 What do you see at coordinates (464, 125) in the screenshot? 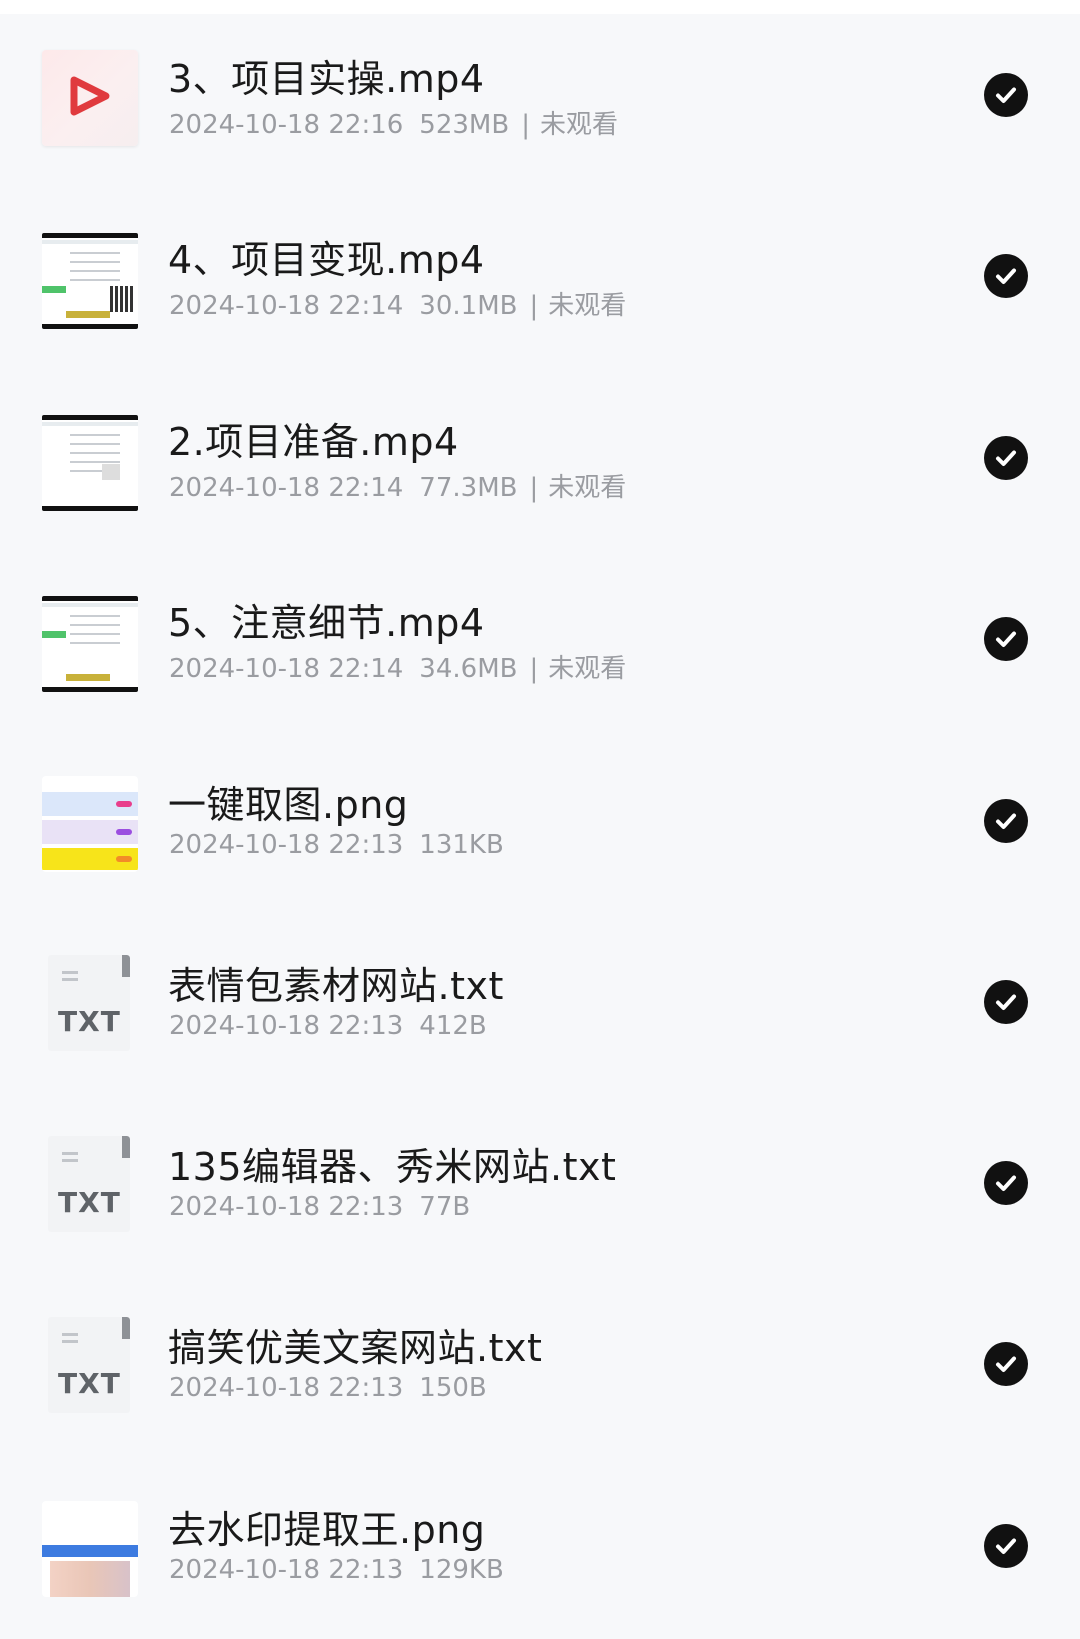
I see `file-size: 523MB` at bounding box center [464, 125].